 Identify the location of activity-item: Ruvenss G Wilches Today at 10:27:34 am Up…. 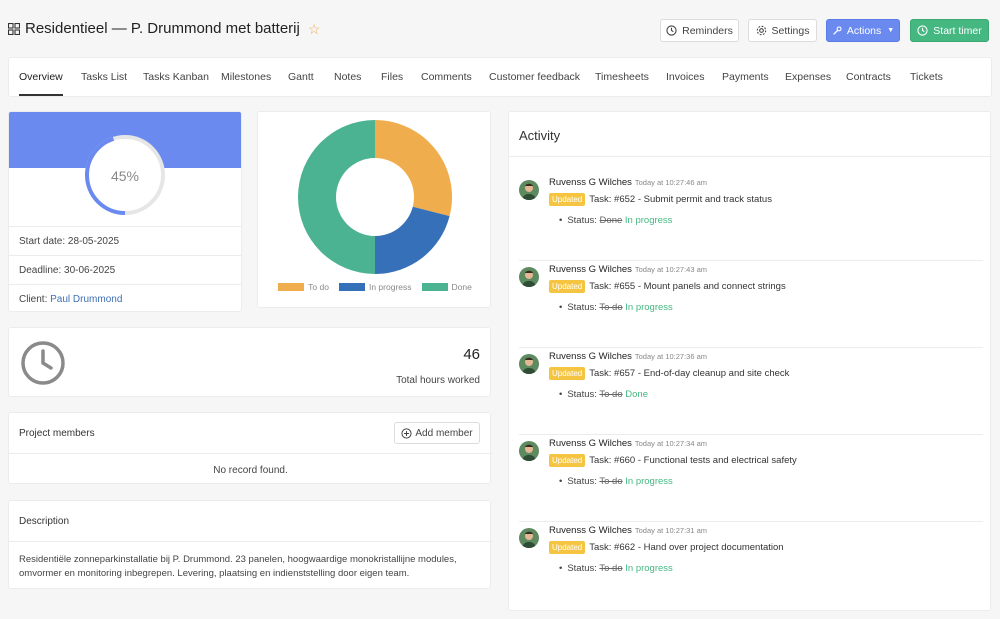
(750, 478).